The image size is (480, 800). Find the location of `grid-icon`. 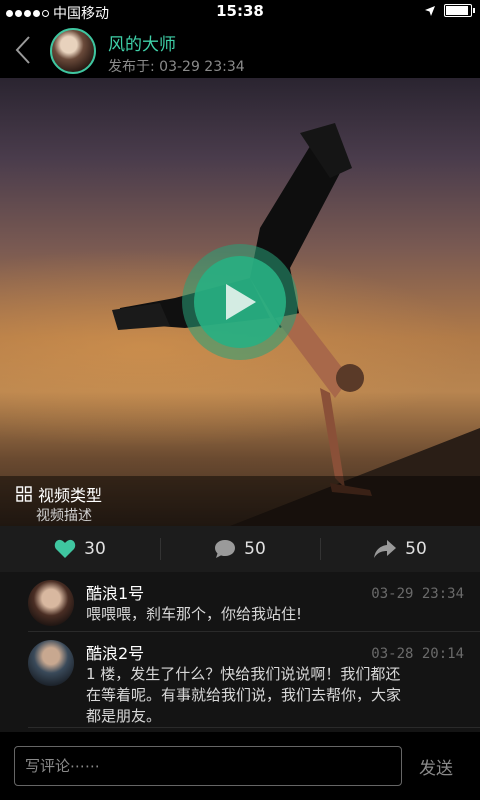

grid-icon is located at coordinates (24, 494).